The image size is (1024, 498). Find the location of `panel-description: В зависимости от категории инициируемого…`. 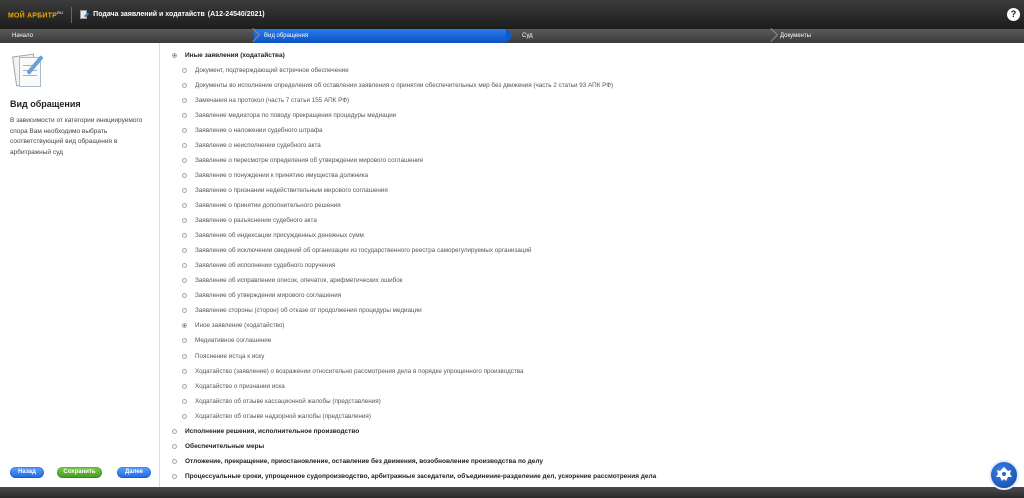

panel-description: В зависимости от категории инициируемого… is located at coordinates (76, 136).